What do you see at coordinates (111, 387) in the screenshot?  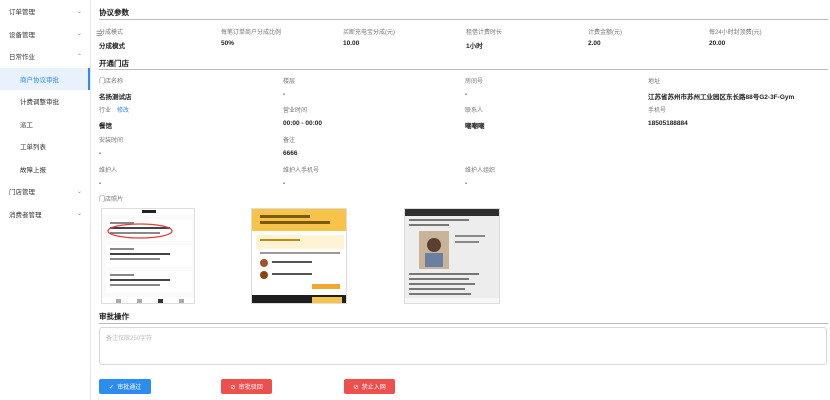 I see `check-icon: ✓` at bounding box center [111, 387].